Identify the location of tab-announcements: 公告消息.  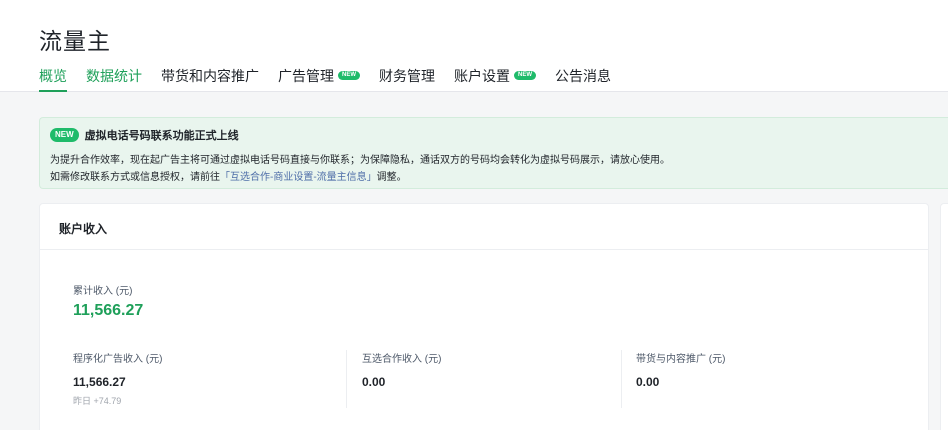
(583, 79).